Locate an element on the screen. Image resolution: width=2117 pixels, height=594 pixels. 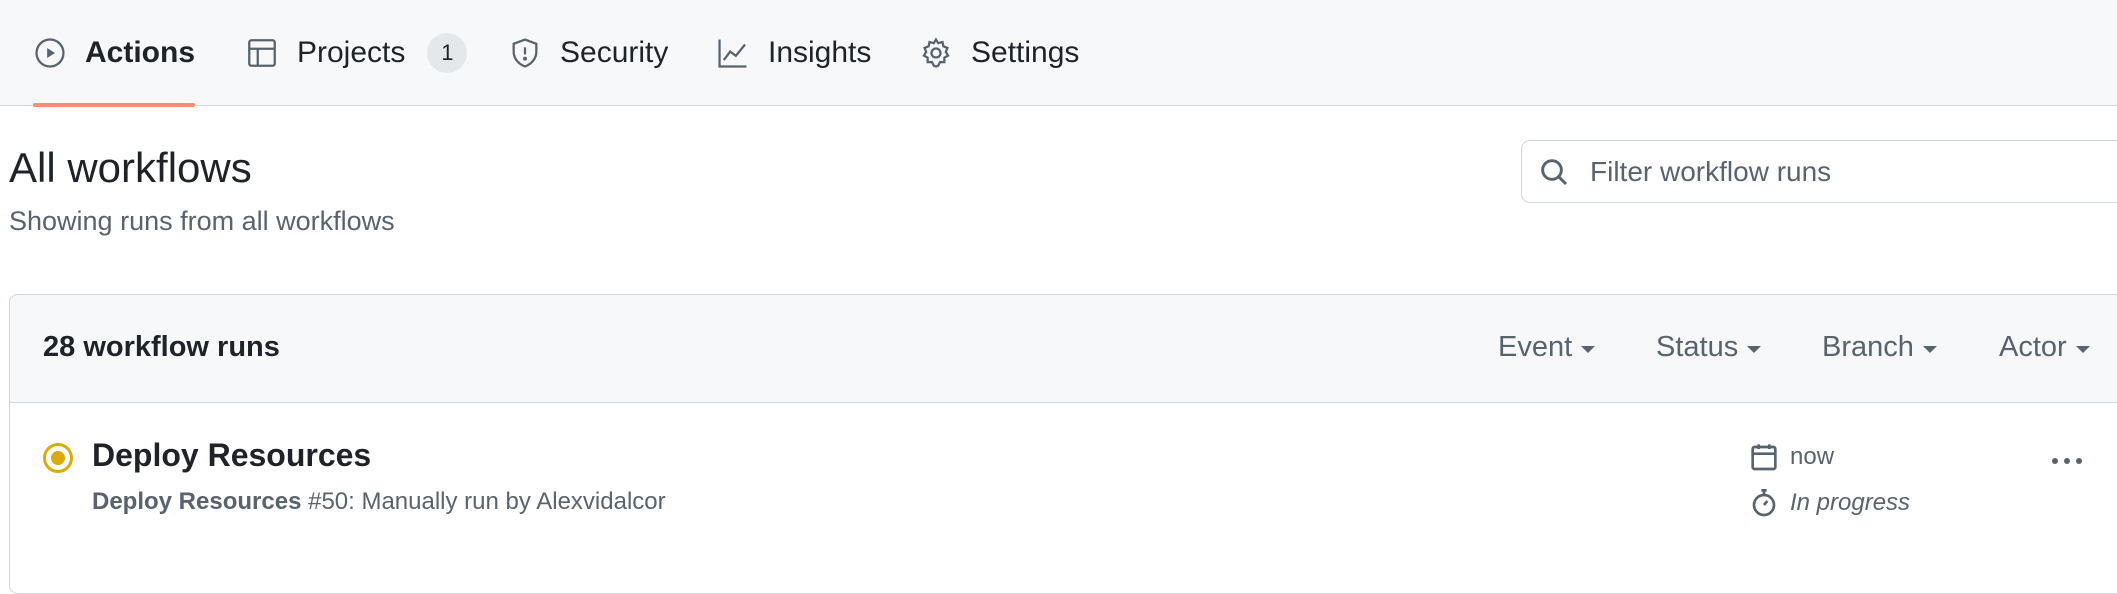
tab-actions-label: Actions is located at coordinates (140, 52).